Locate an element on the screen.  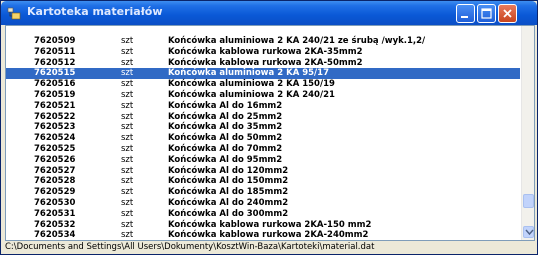
close-icon is located at coordinates (507, 13).